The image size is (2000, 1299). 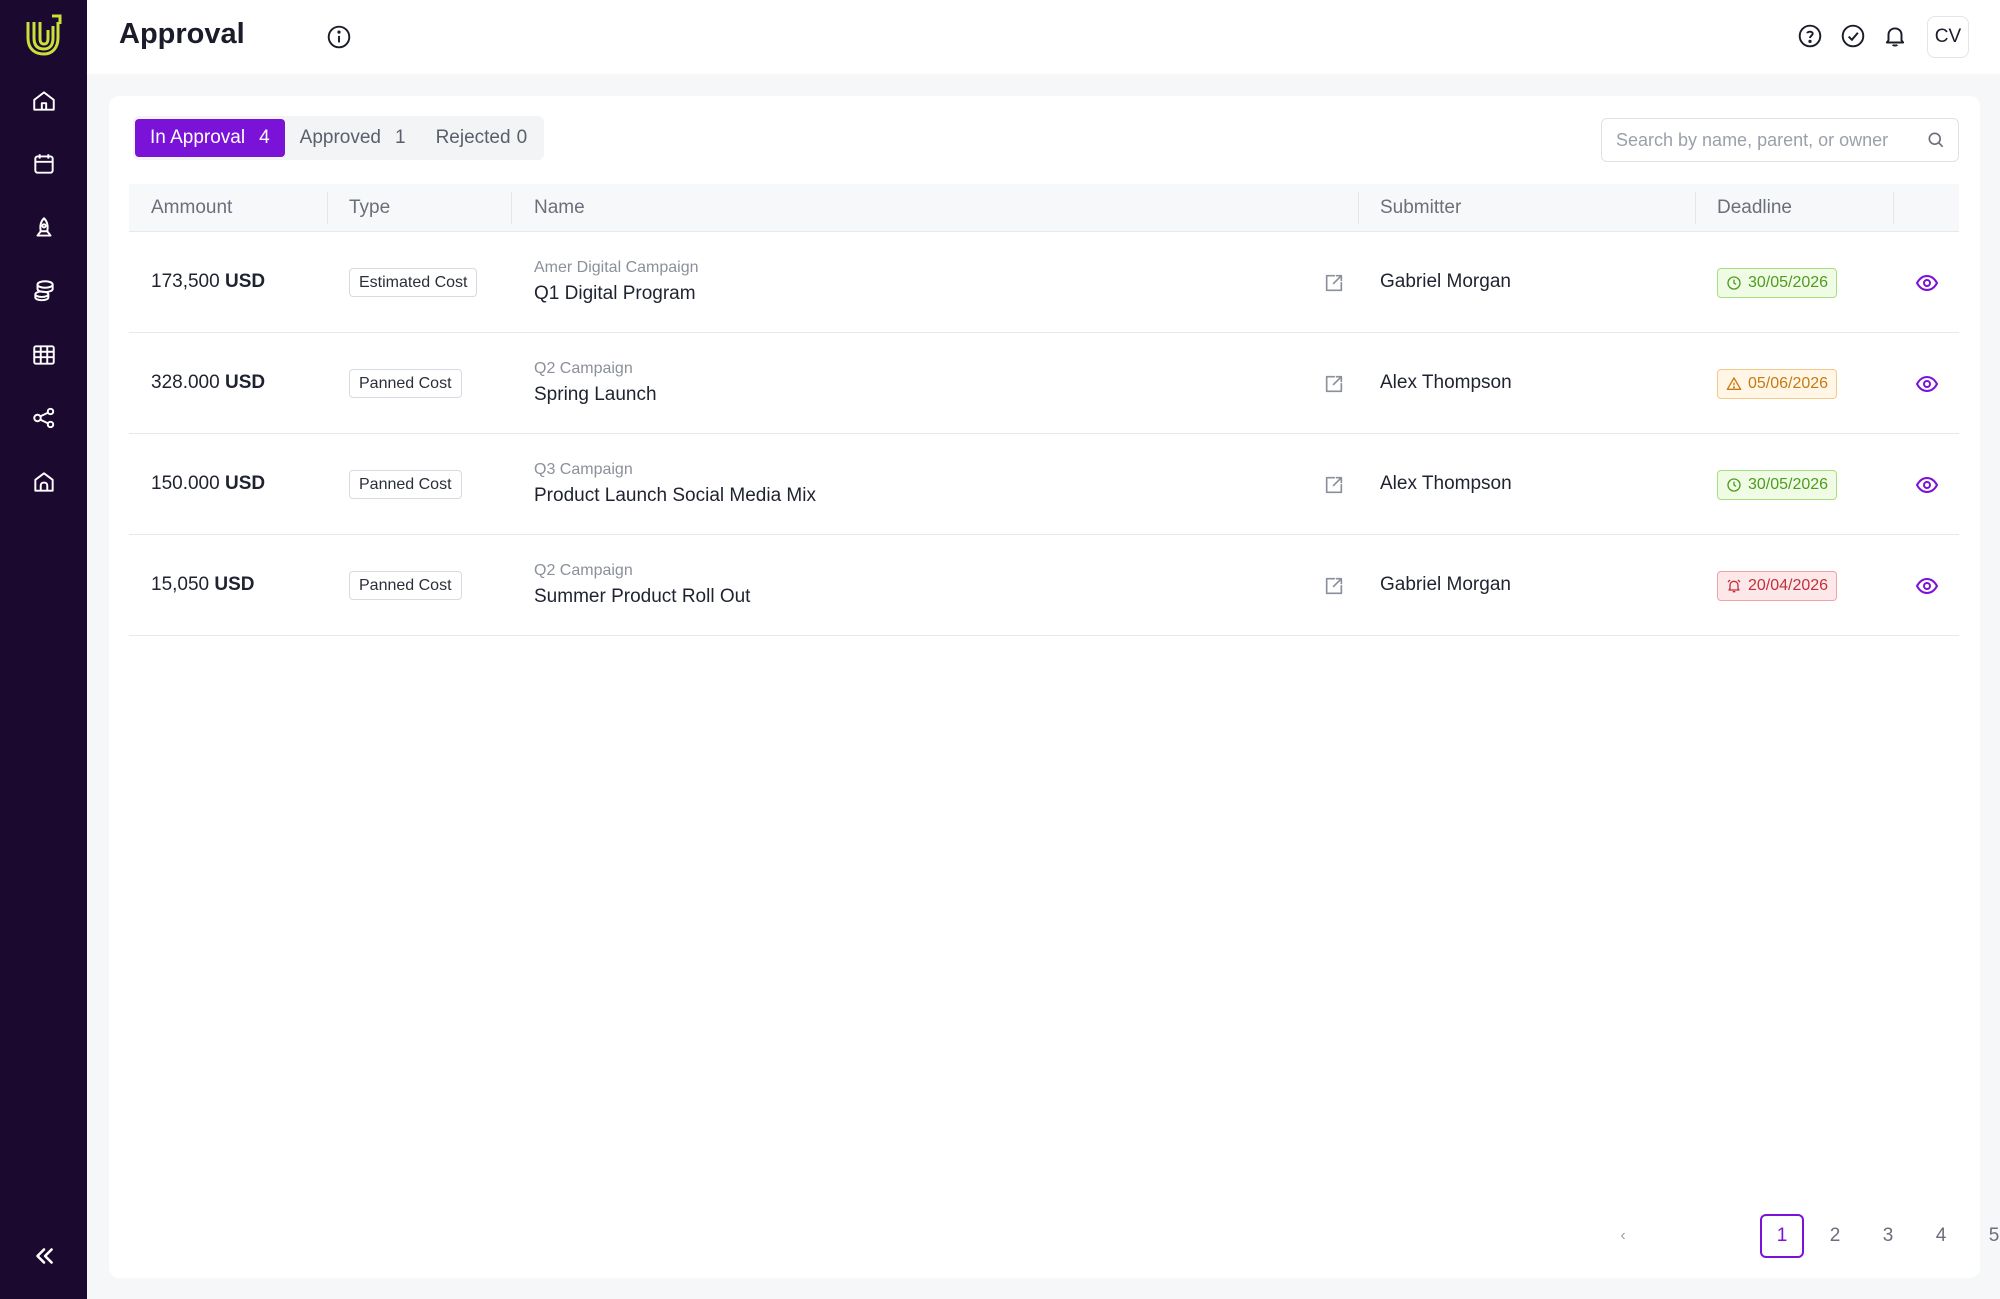 What do you see at coordinates (583, 570) in the screenshot?
I see `parent-campaign: Q2 Campaign` at bounding box center [583, 570].